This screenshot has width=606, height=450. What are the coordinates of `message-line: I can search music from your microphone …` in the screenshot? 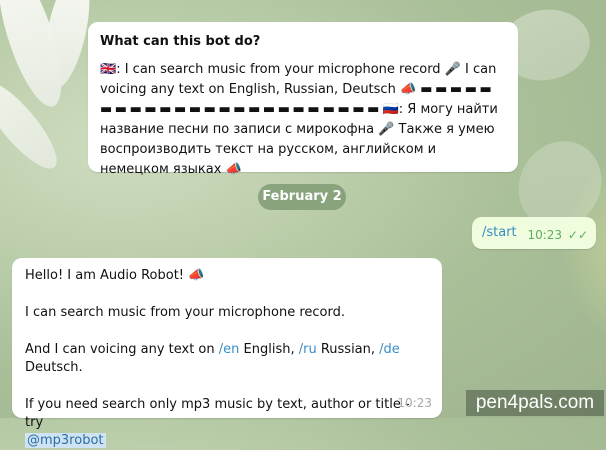 It's located at (185, 312).